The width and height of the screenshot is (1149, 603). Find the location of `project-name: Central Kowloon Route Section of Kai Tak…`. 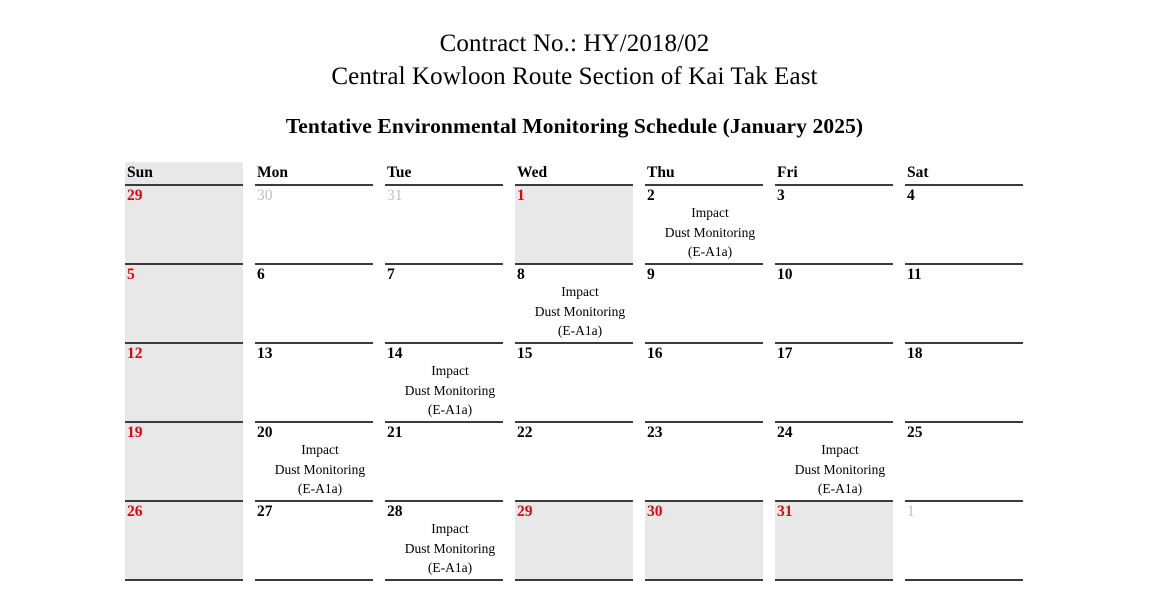

project-name: Central Kowloon Route Section of Kai Tak… is located at coordinates (574, 76).